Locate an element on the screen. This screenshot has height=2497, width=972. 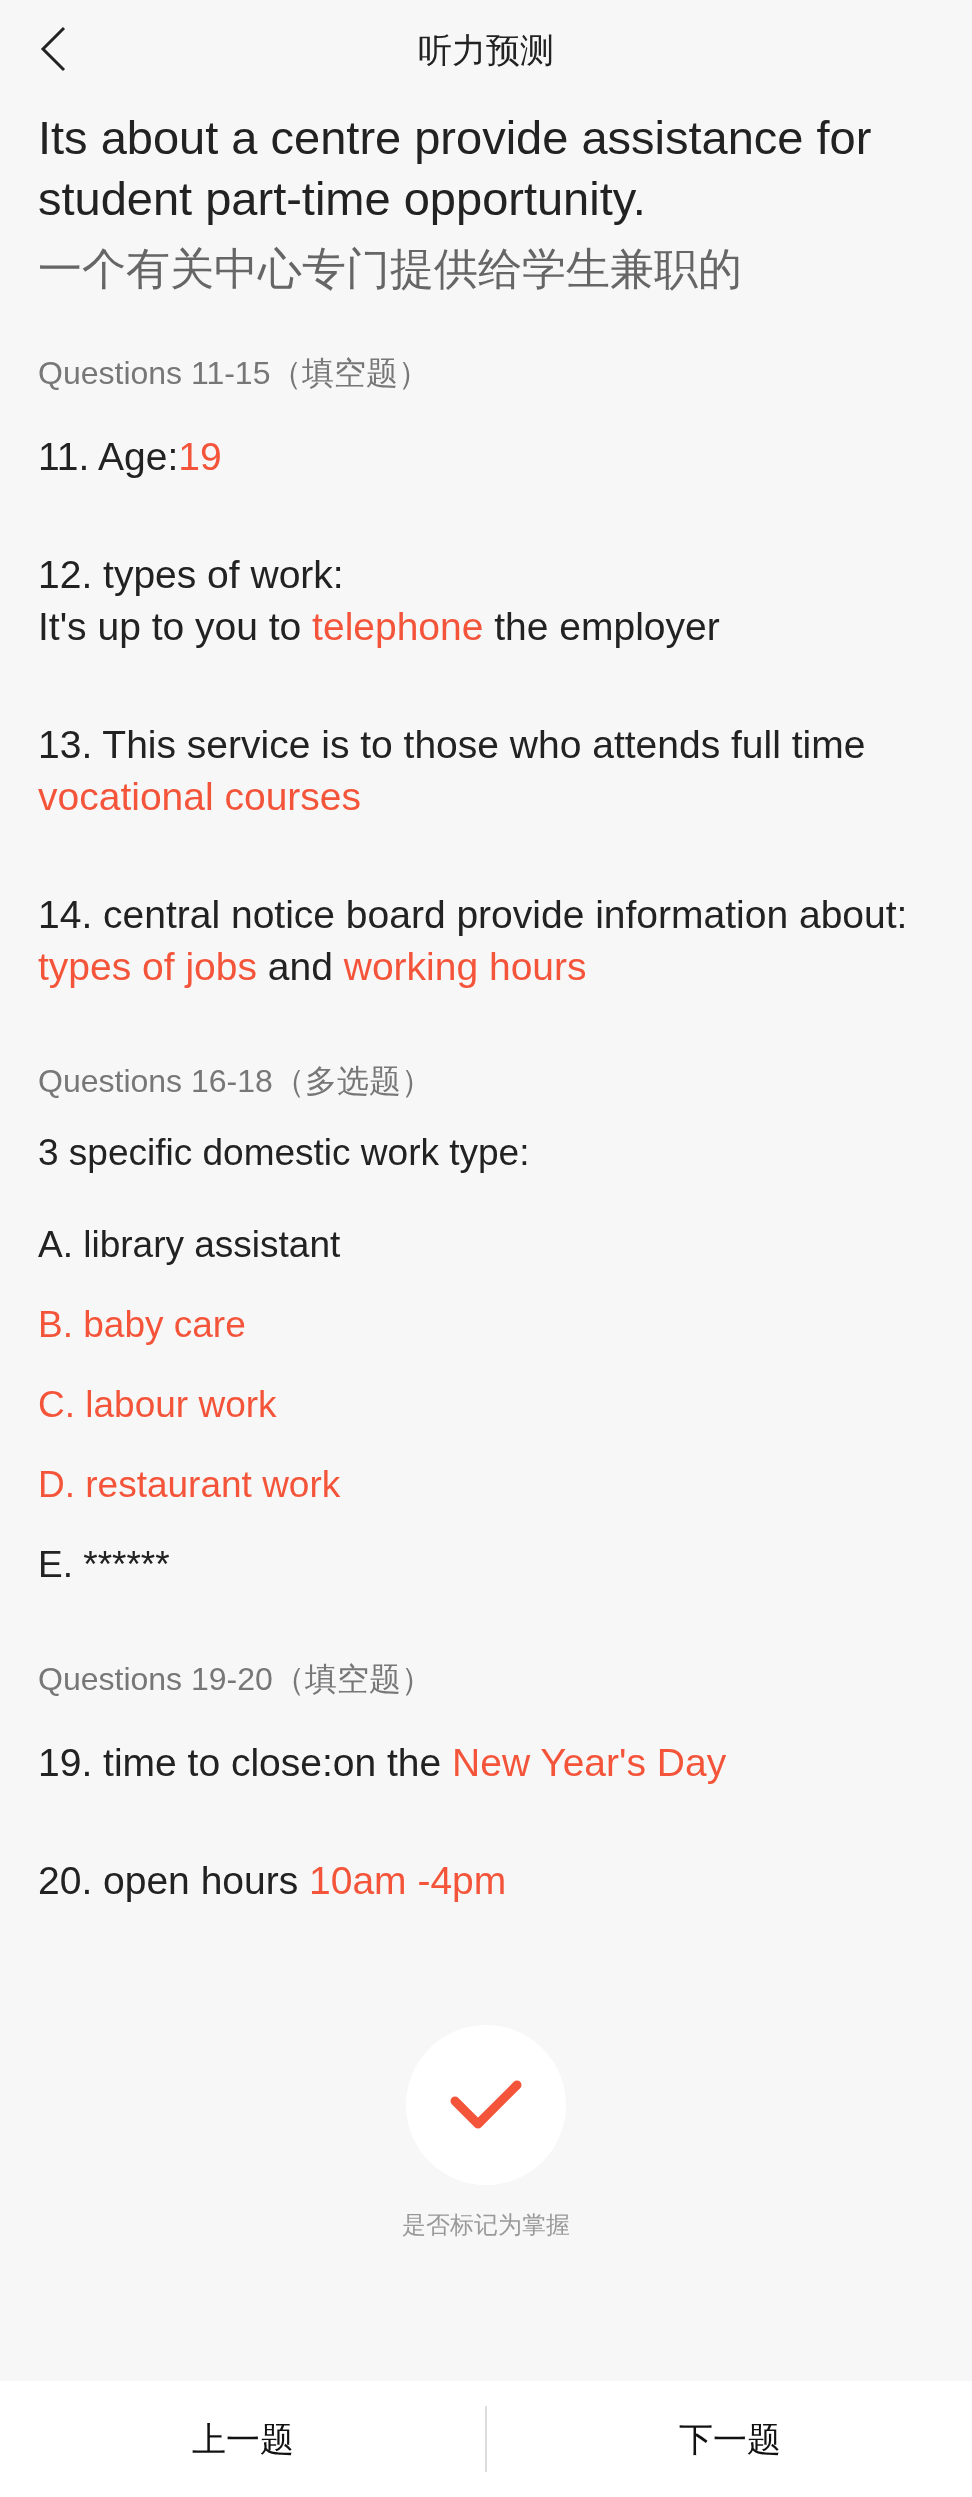
question-text: 13. This service is to those who attends full time vocational courses is located at coordinates (452, 771).